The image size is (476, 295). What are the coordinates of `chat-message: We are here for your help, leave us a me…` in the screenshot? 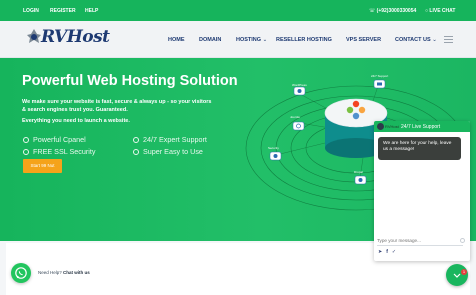 It's located at (419, 148).